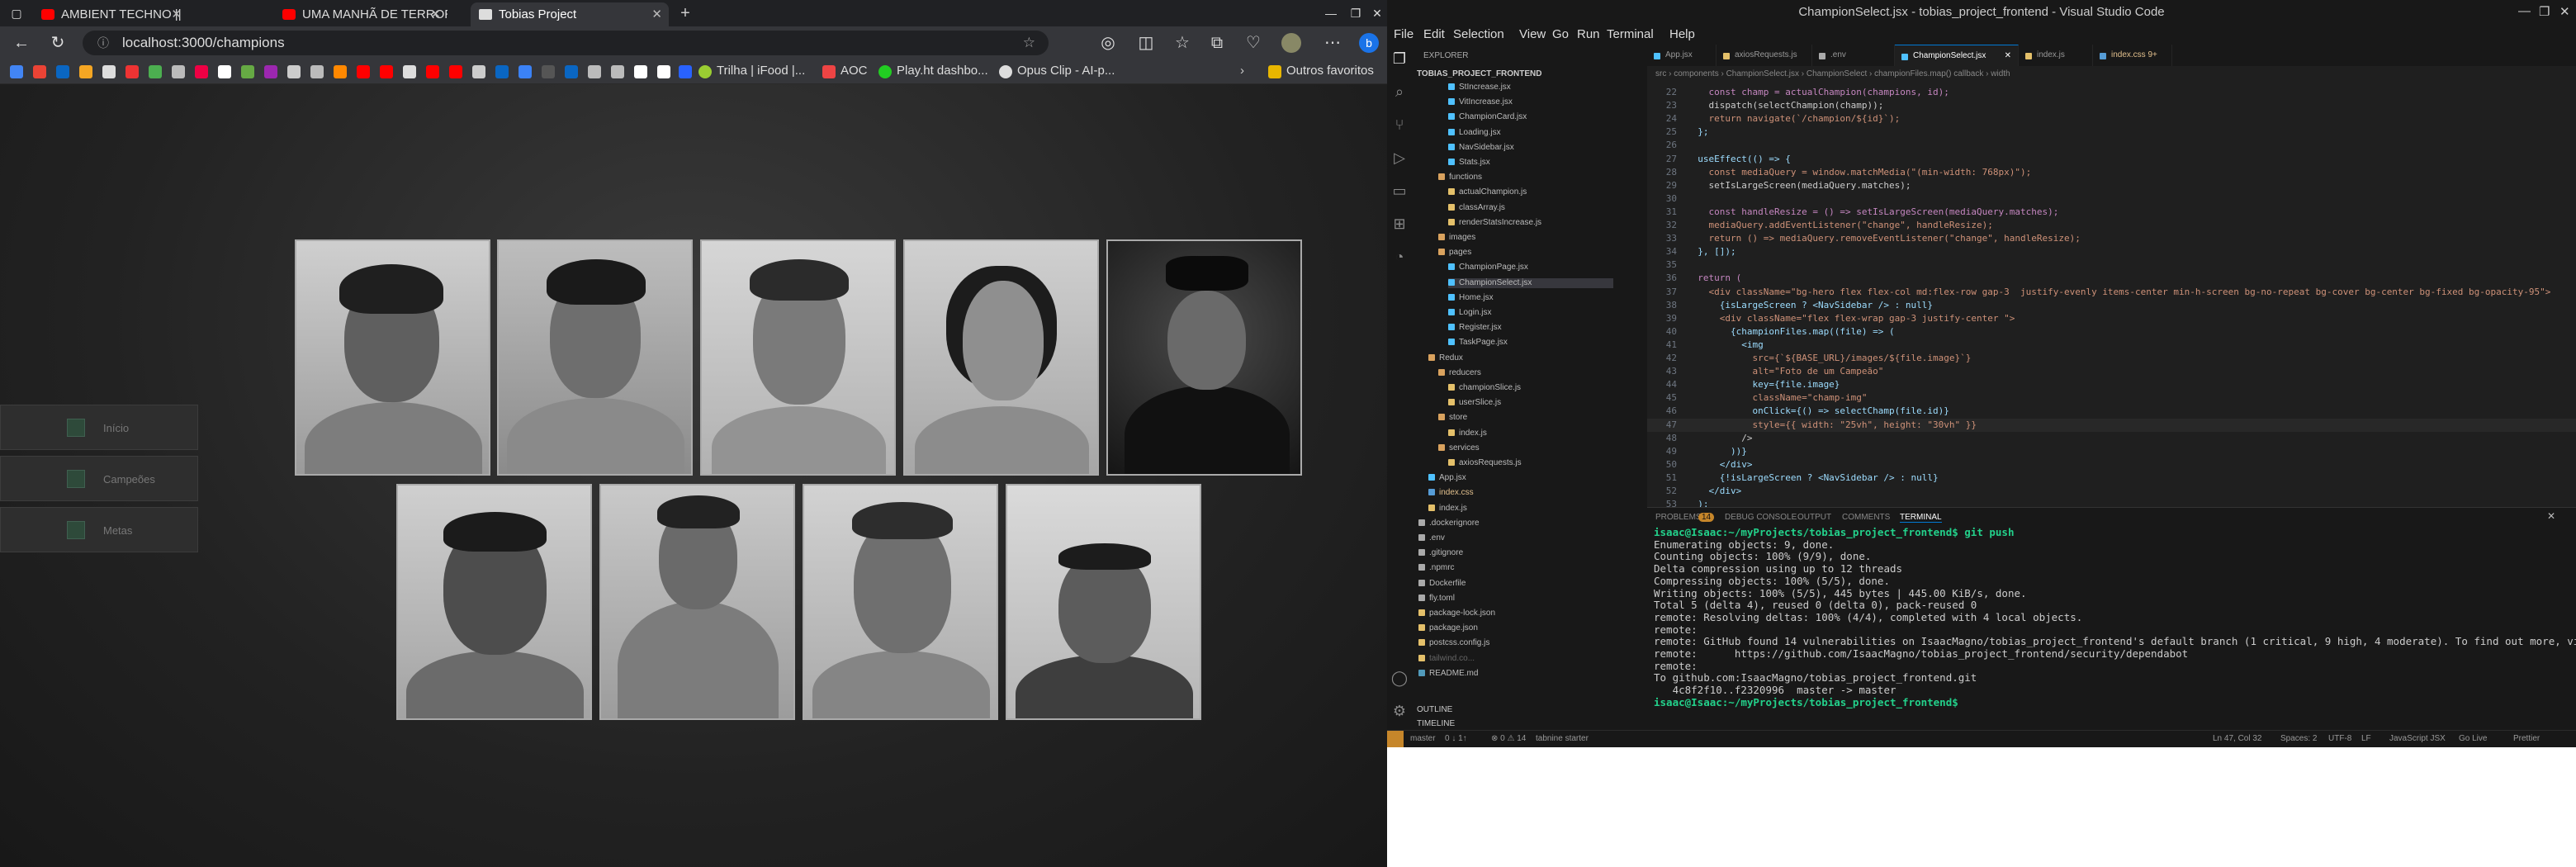 The width and height of the screenshot is (2576, 867). Describe the element at coordinates (1487, 192) in the screenshot. I see `file-tree-item: actualChampion.js` at that location.